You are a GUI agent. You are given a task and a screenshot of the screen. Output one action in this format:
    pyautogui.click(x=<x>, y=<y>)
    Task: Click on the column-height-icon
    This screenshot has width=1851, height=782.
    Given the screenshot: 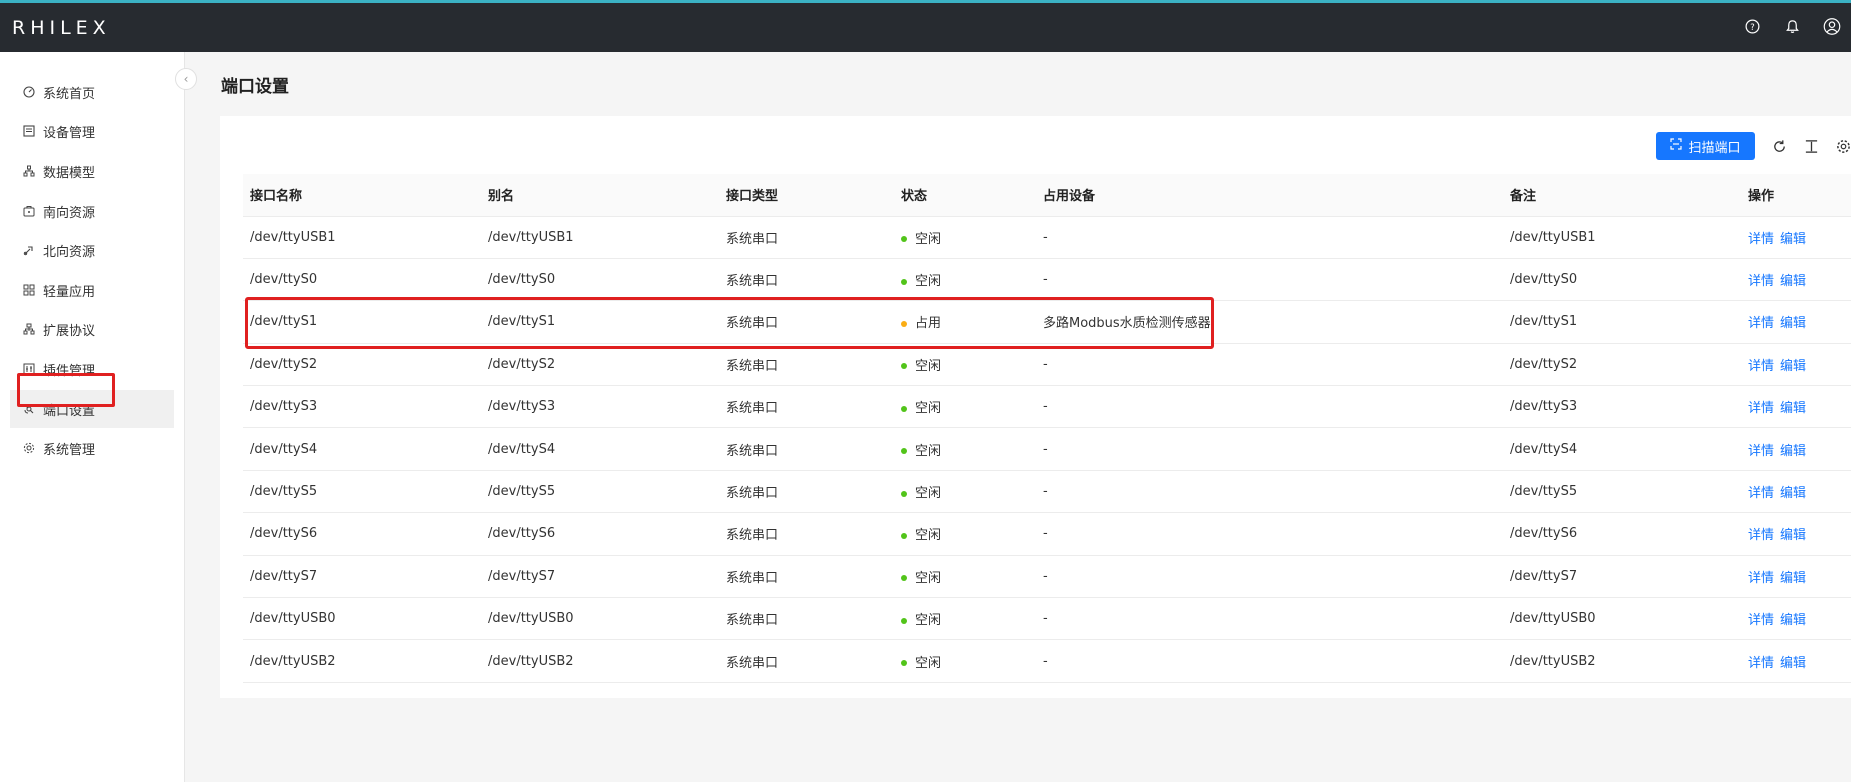 What is the action you would take?
    pyautogui.click(x=1811, y=146)
    